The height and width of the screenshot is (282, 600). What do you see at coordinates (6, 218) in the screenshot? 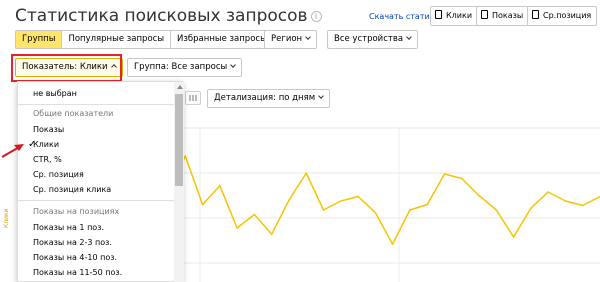
I see `y-axis-label: Клики` at bounding box center [6, 218].